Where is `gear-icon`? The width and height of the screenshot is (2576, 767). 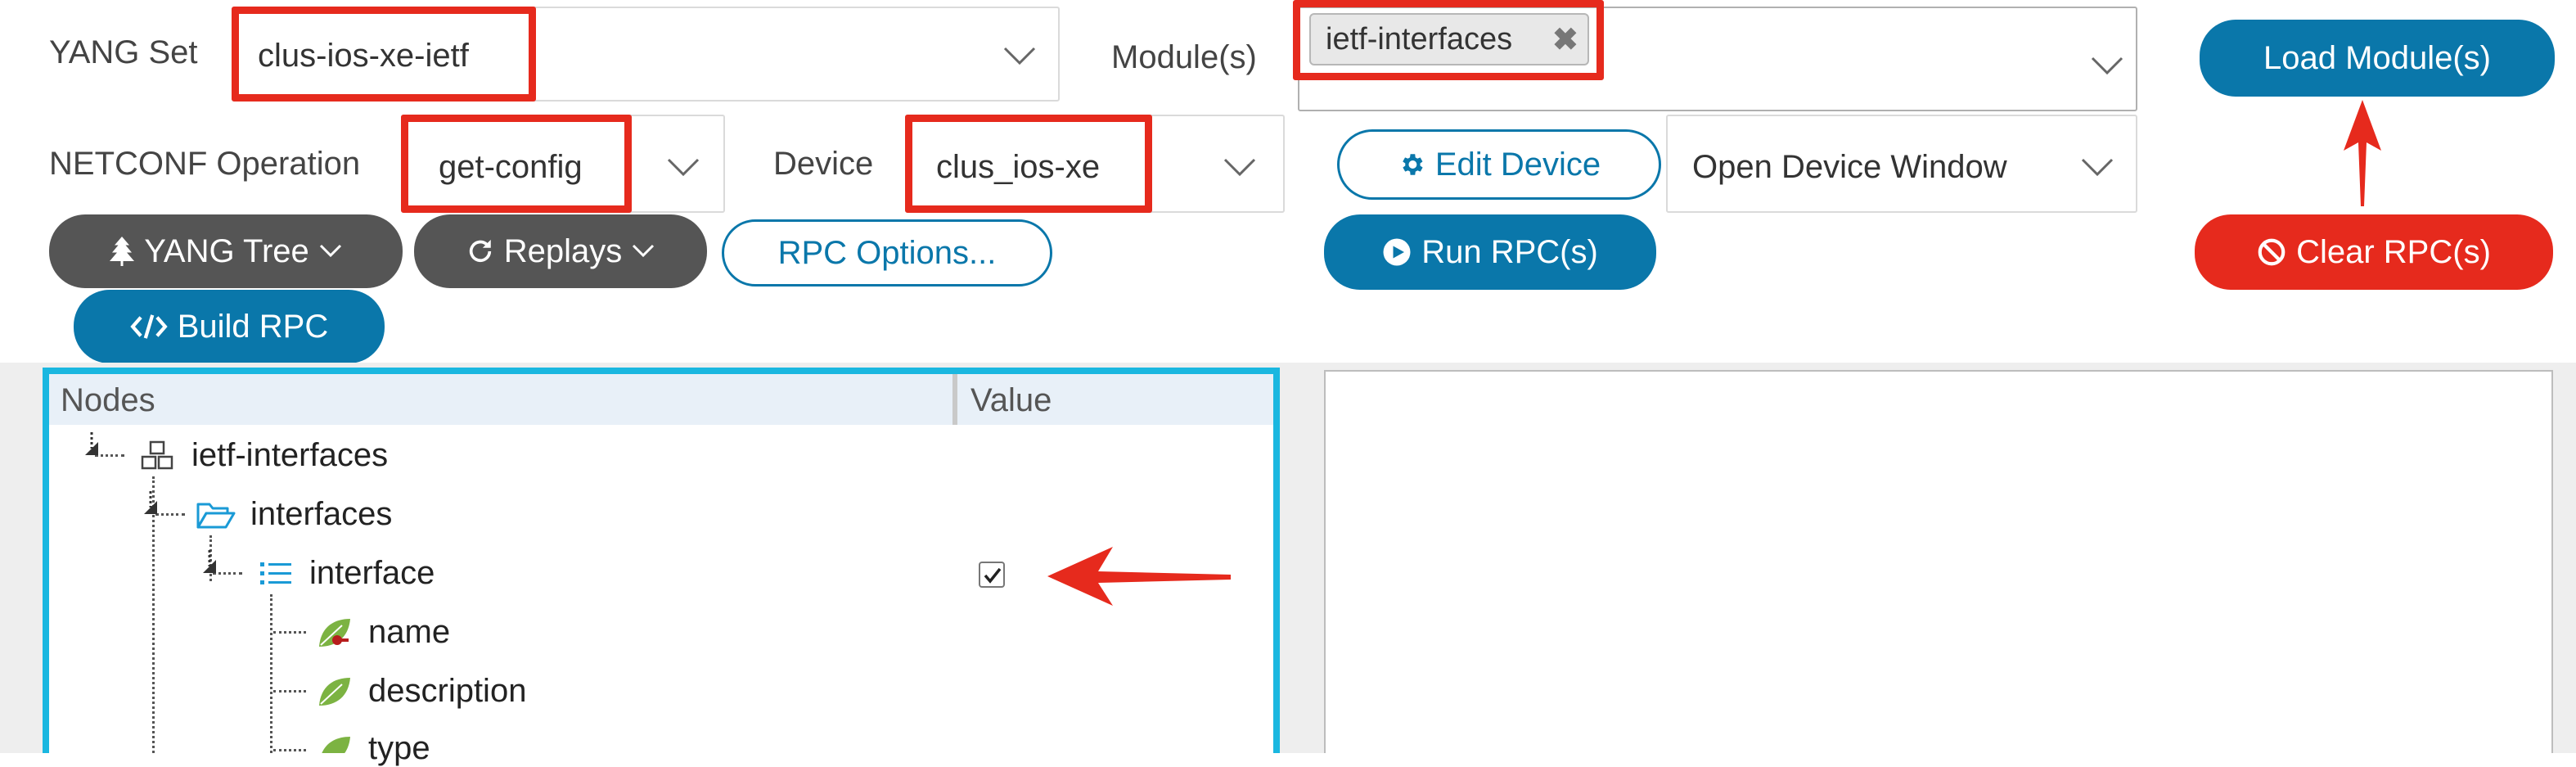 gear-icon is located at coordinates (1413, 164).